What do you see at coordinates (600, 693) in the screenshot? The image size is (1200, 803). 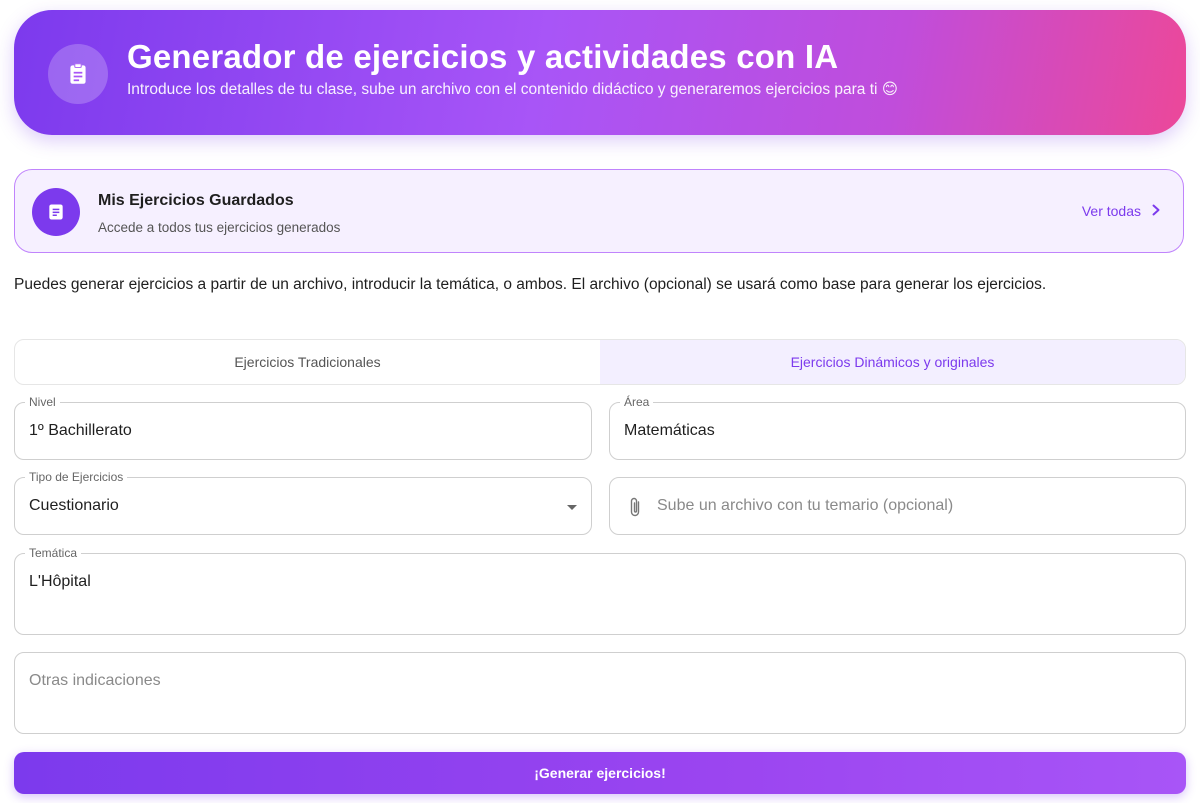 I see `other-instructions-textarea: Otras indicaciones` at bounding box center [600, 693].